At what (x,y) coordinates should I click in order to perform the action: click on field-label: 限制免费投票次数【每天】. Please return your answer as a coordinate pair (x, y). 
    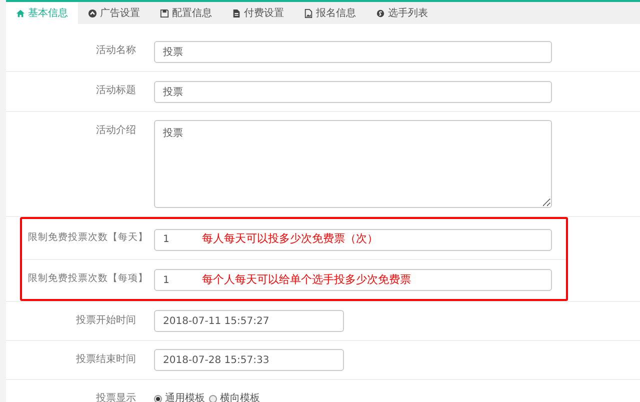
    Looking at the image, I should click on (88, 238).